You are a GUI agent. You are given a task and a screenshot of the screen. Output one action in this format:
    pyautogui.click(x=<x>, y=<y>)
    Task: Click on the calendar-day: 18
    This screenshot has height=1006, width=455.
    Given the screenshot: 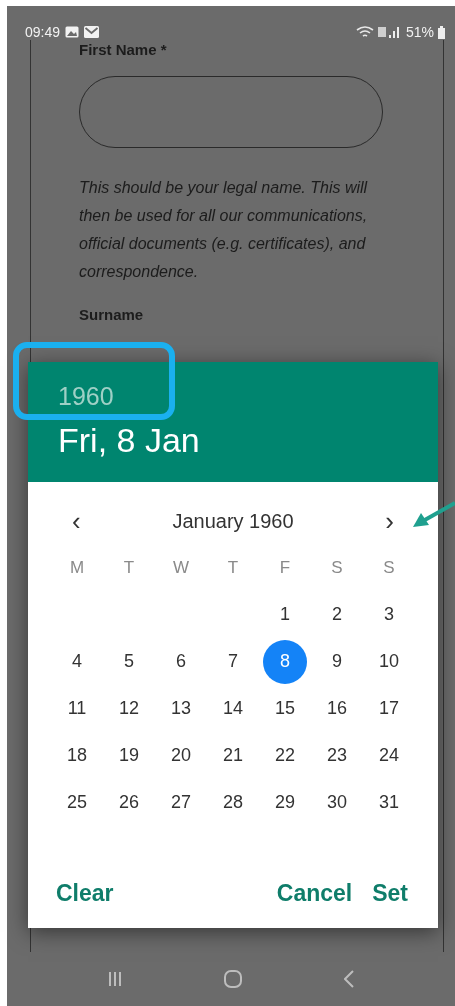 What is the action you would take?
    pyautogui.click(x=77, y=755)
    